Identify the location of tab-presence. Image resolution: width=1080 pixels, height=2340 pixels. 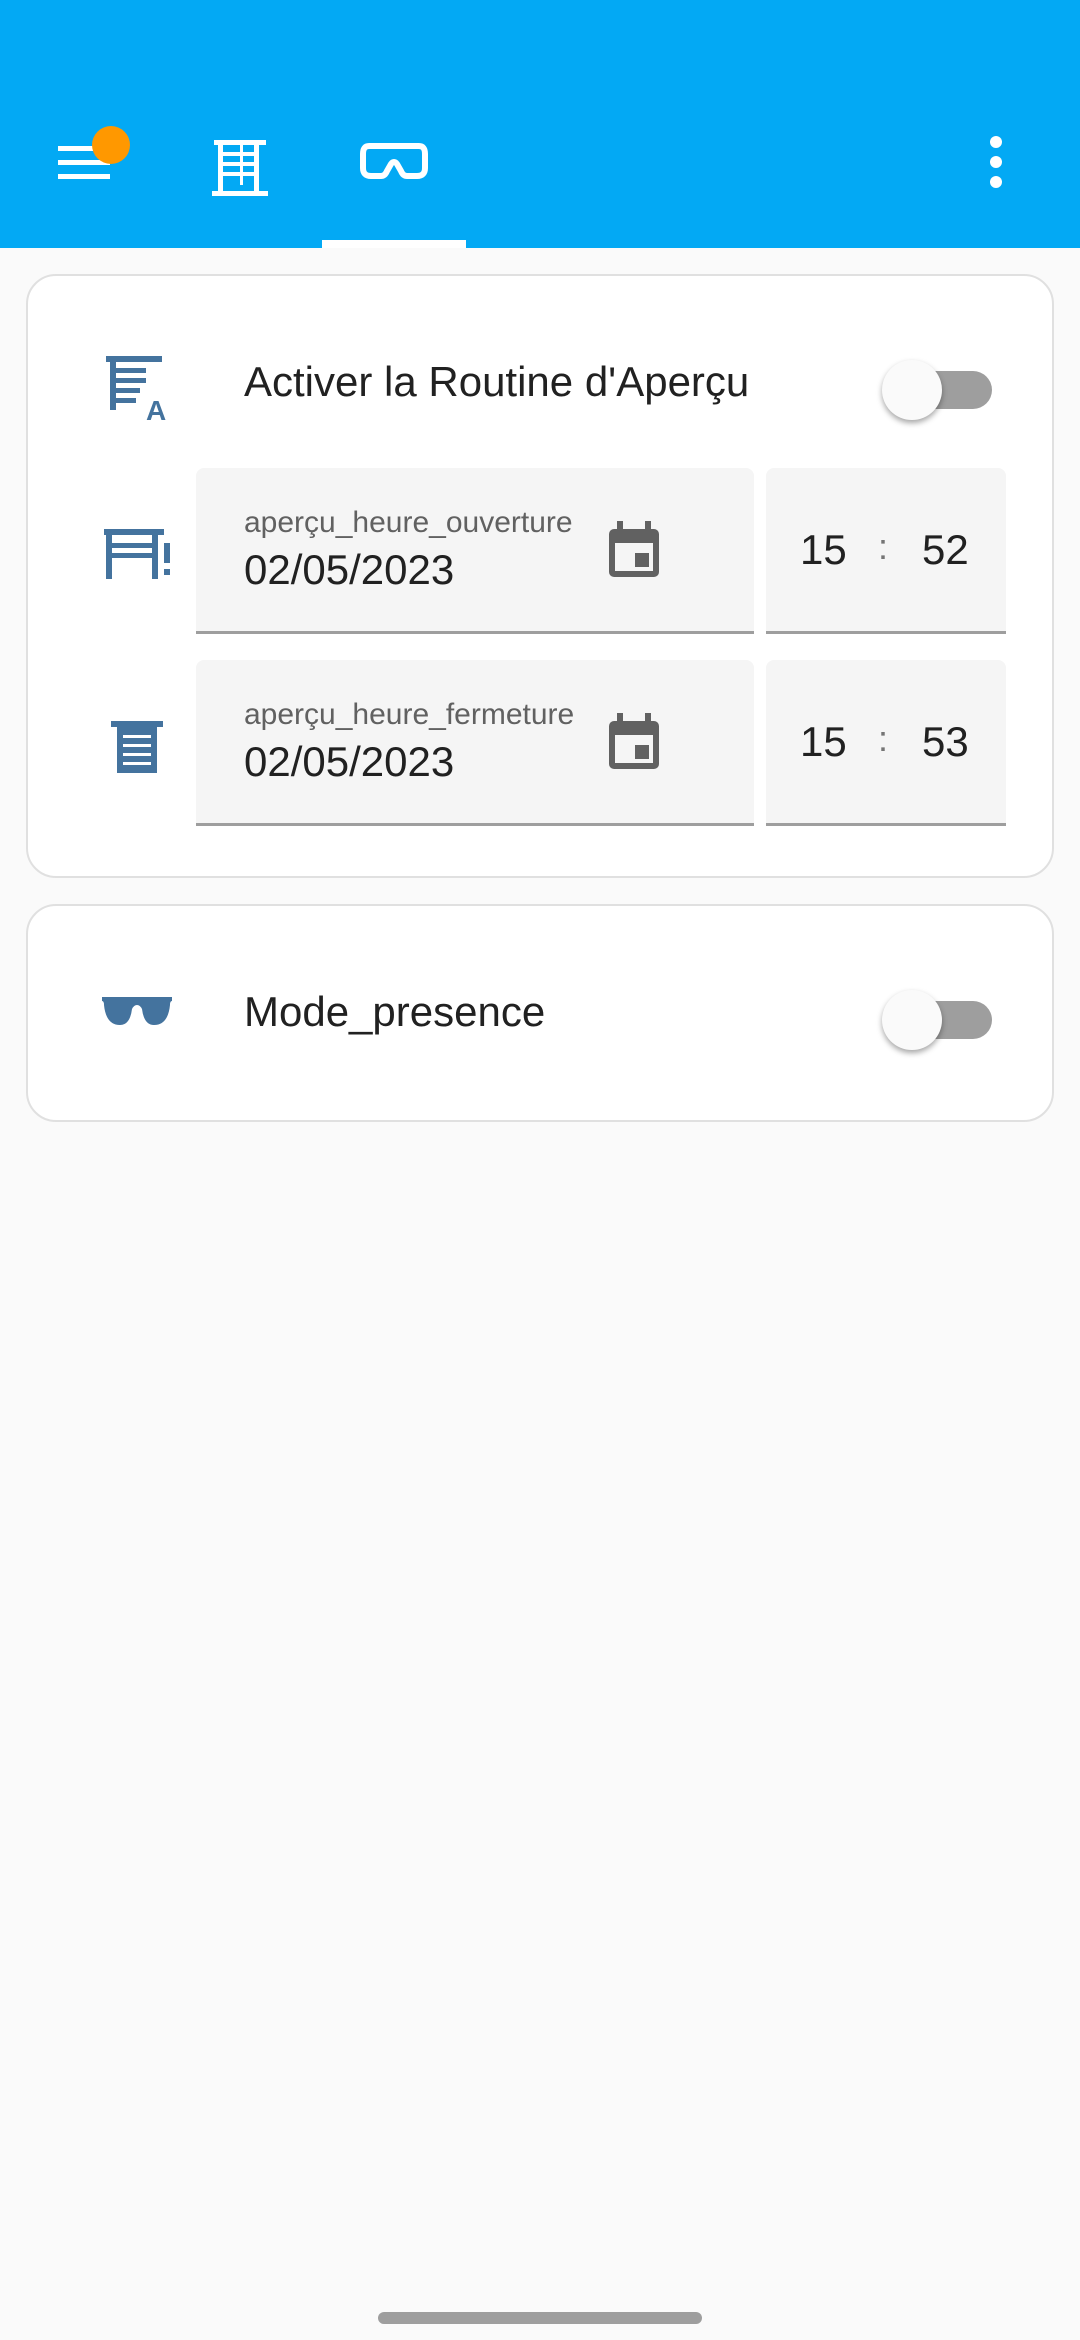
(394, 182).